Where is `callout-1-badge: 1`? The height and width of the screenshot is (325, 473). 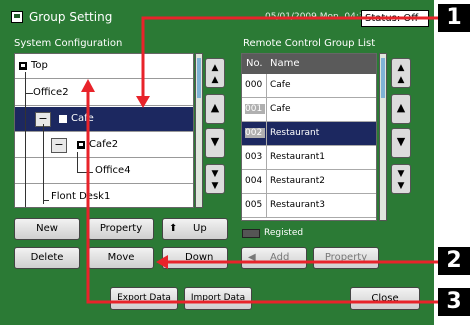
callout-1-badge: 1 is located at coordinates (454, 18).